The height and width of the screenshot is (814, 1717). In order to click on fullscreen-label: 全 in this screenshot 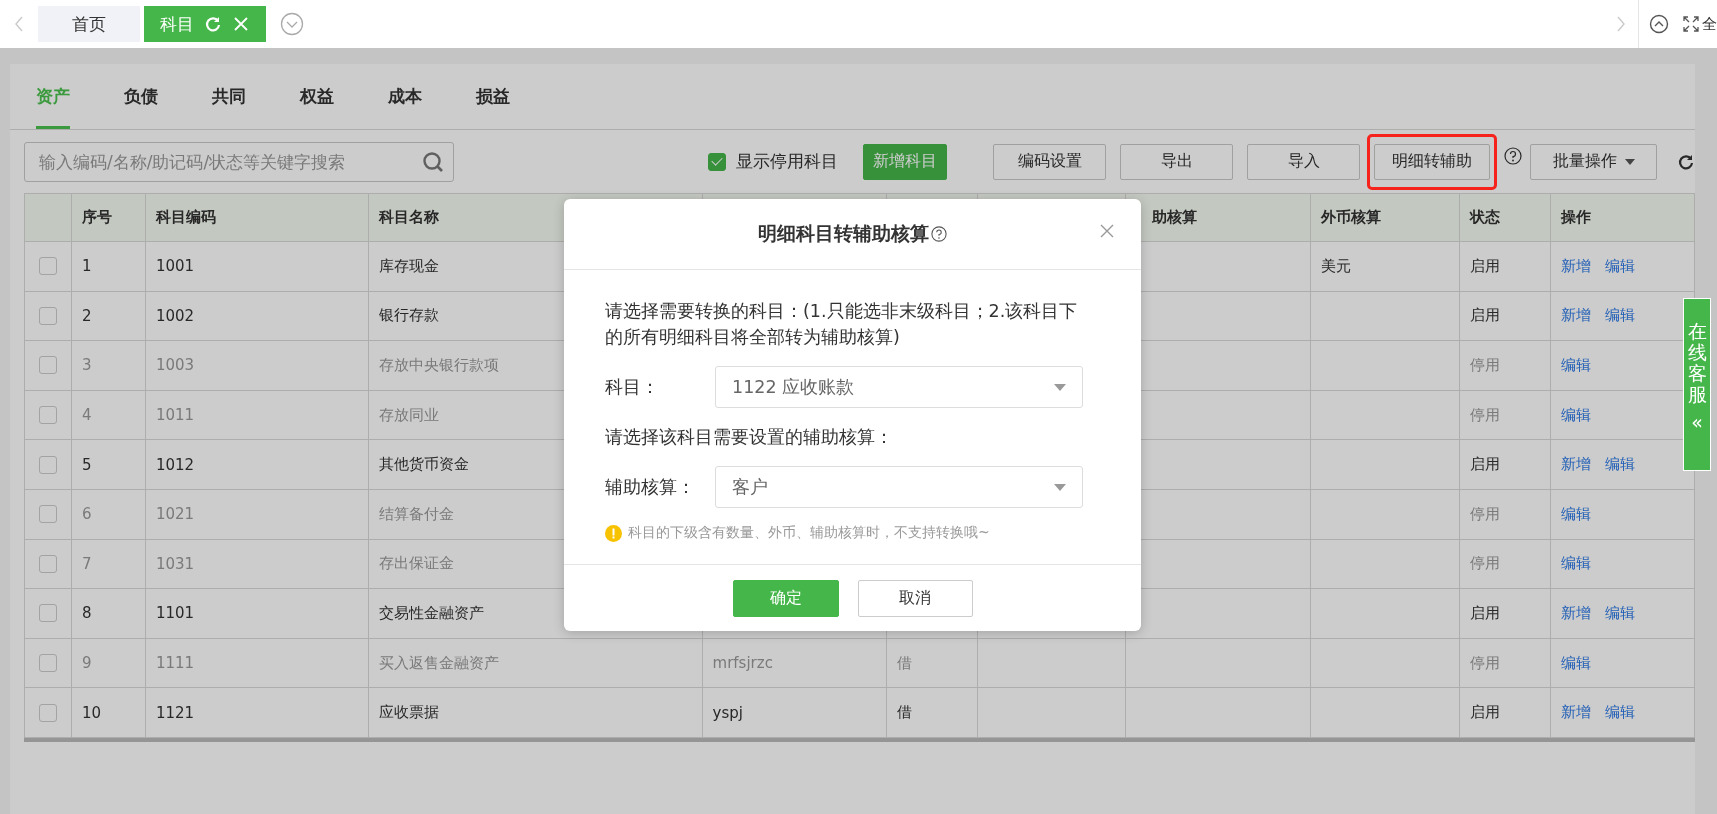, I will do `click(1709, 24)`.